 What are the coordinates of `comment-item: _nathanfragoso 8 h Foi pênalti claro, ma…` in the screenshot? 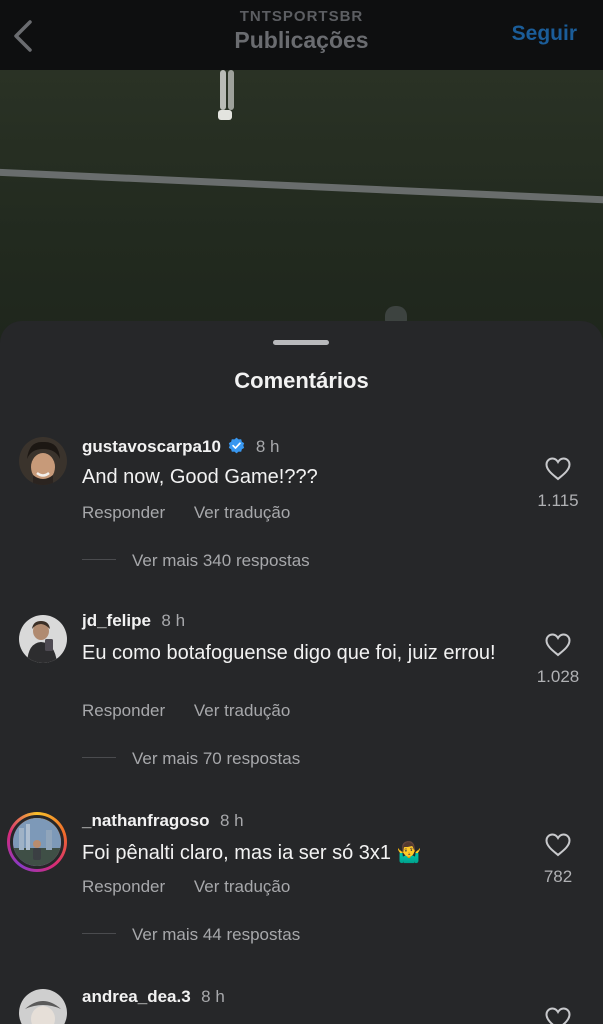 It's located at (301, 879).